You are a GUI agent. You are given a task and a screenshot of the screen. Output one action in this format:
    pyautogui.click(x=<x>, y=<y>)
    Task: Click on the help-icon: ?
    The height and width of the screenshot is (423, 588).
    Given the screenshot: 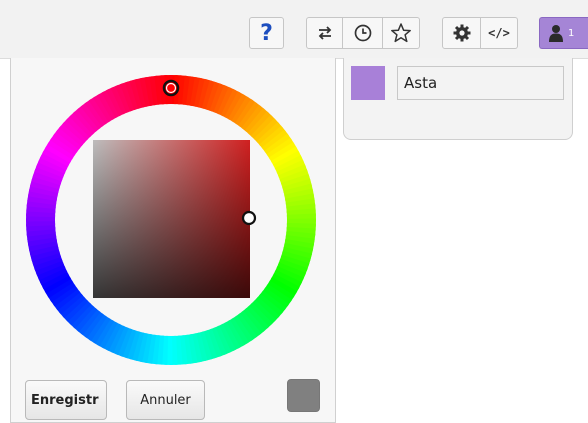 What is the action you would take?
    pyautogui.click(x=266, y=33)
    